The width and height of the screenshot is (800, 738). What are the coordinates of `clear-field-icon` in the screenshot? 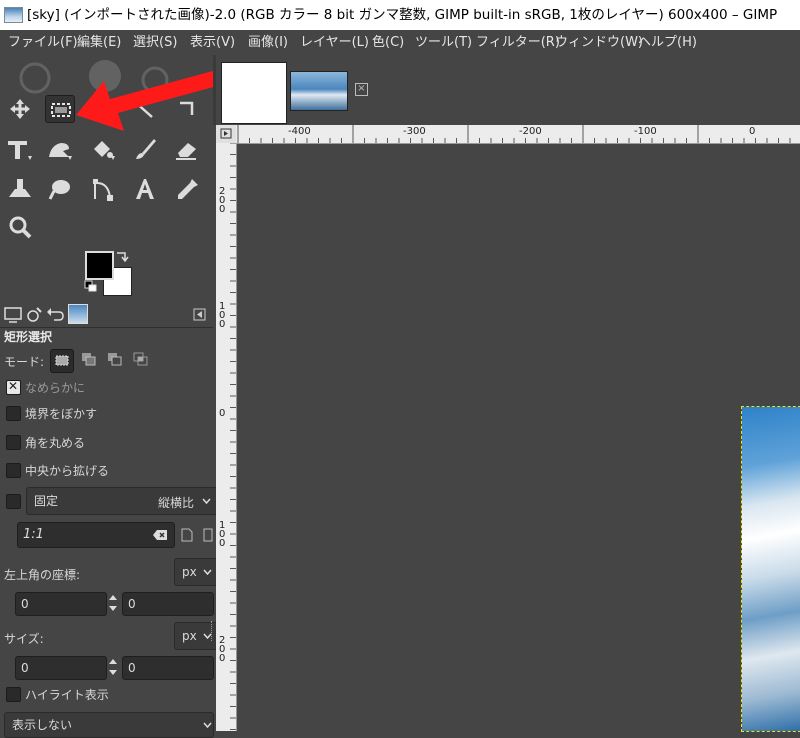 It's located at (160, 535).